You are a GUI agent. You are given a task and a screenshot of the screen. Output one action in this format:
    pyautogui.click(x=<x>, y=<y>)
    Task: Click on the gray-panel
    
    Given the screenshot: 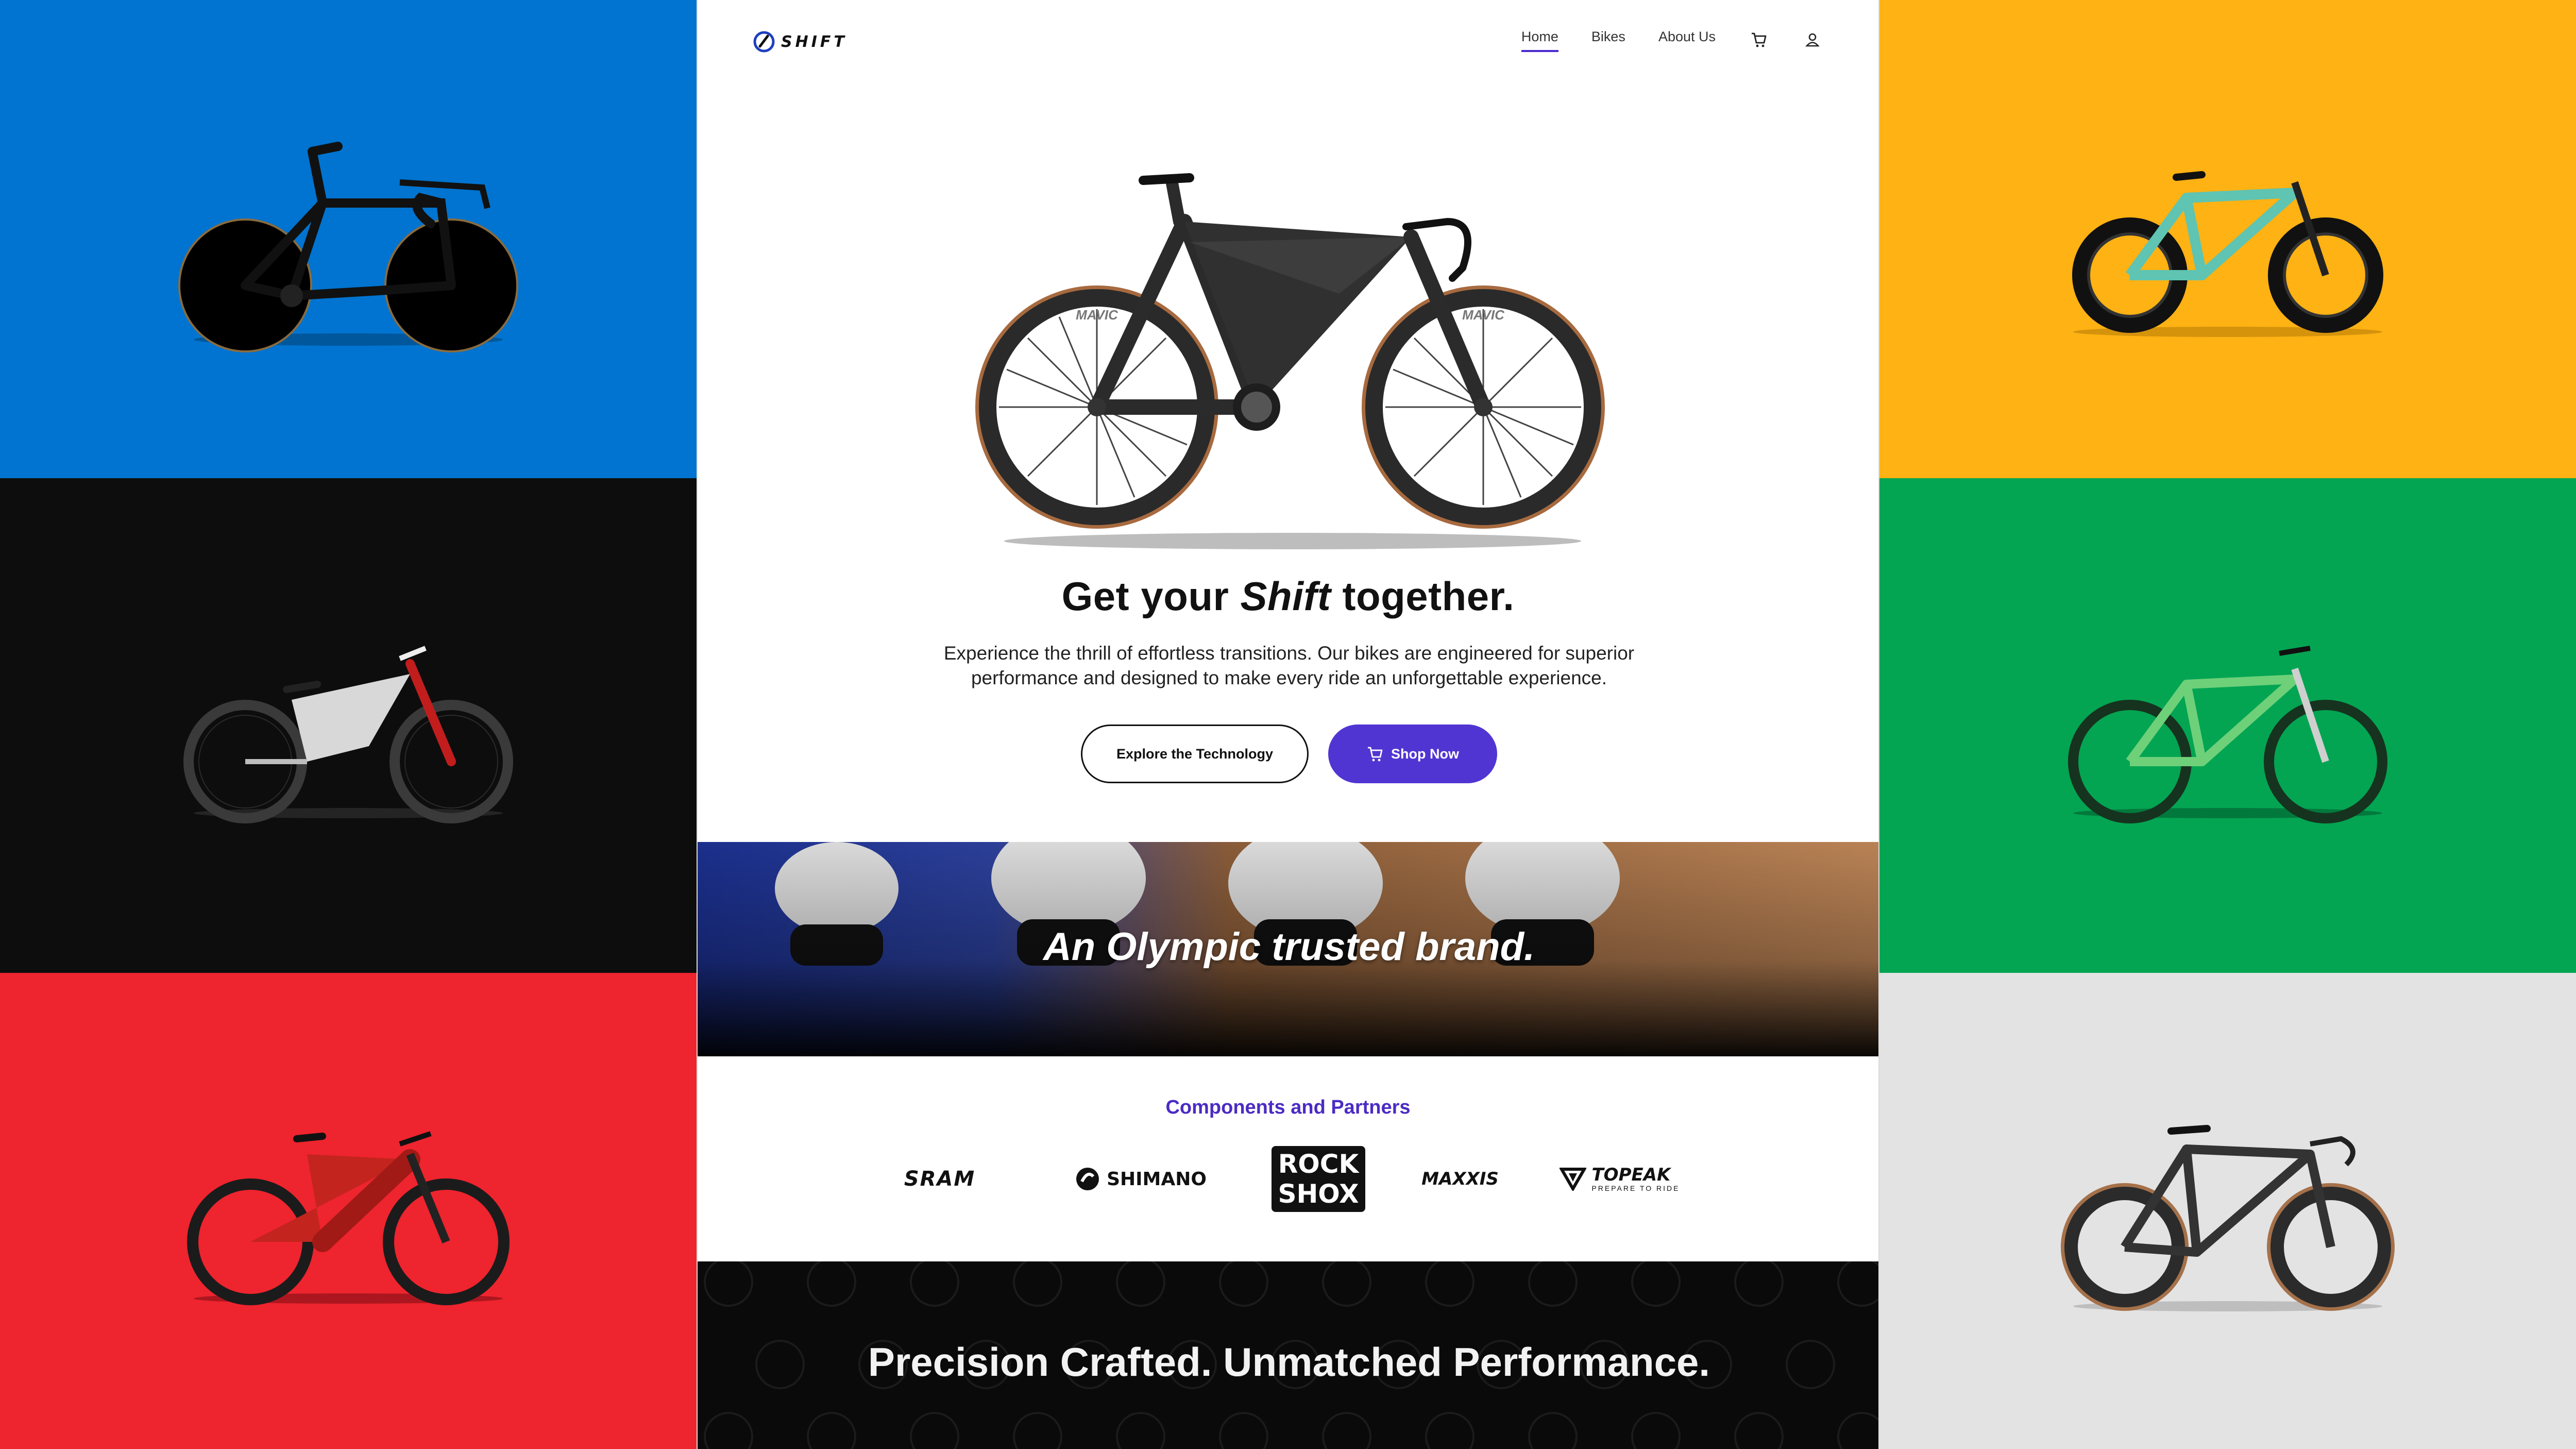 What is the action you would take?
    pyautogui.click(x=2227, y=1211)
    